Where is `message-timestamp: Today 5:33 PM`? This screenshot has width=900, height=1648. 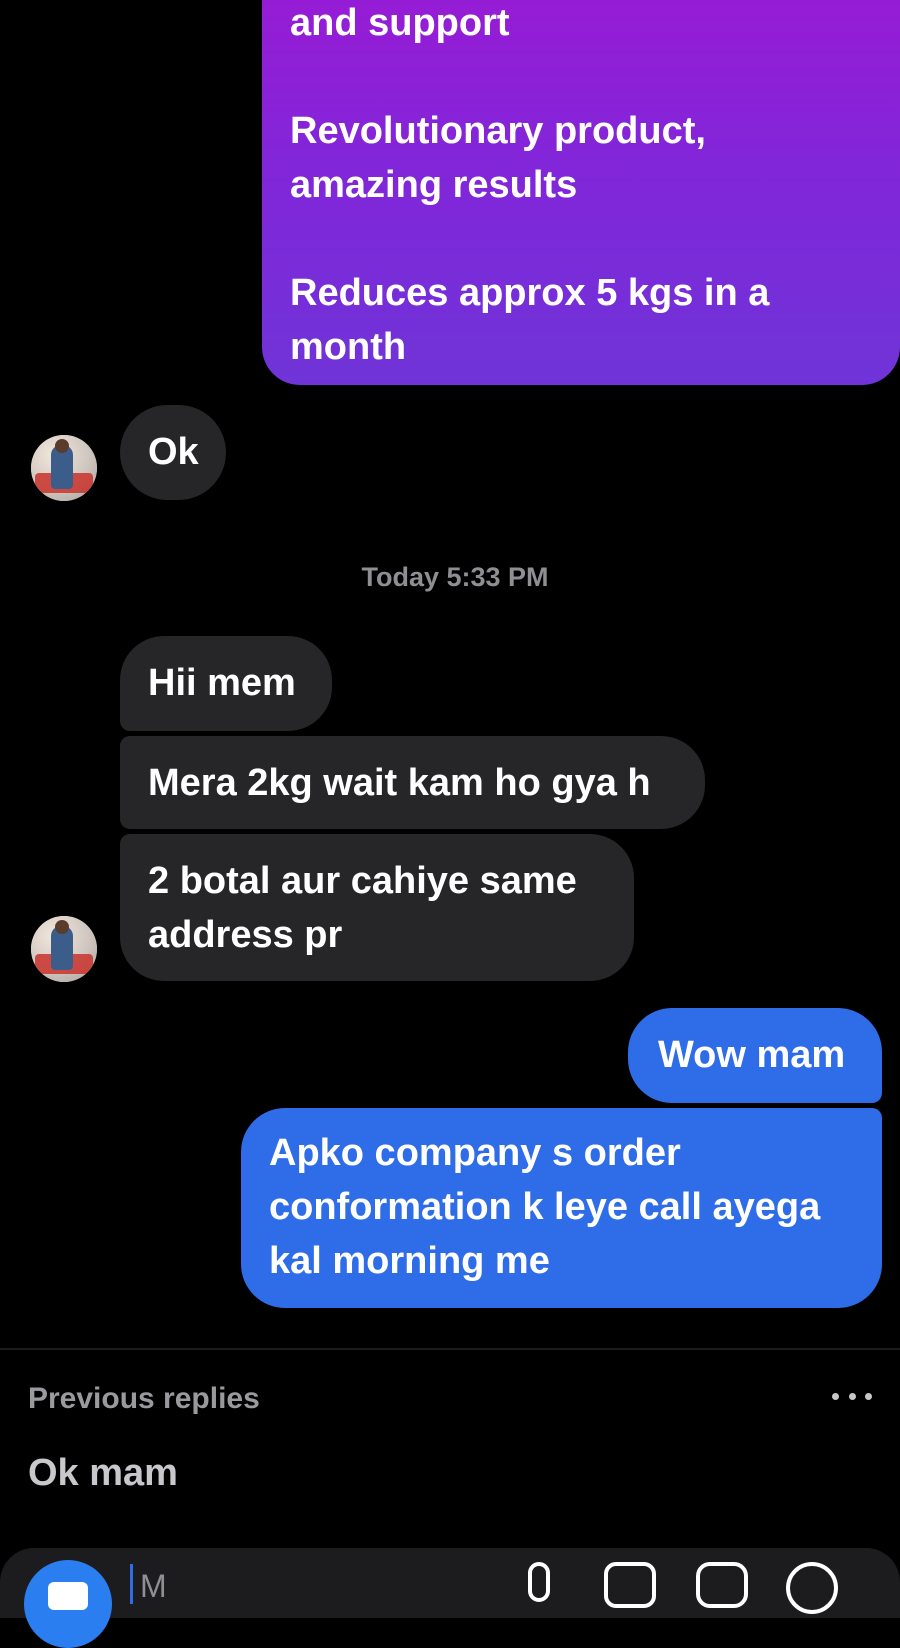
message-timestamp: Today 5:33 PM is located at coordinates (455, 577).